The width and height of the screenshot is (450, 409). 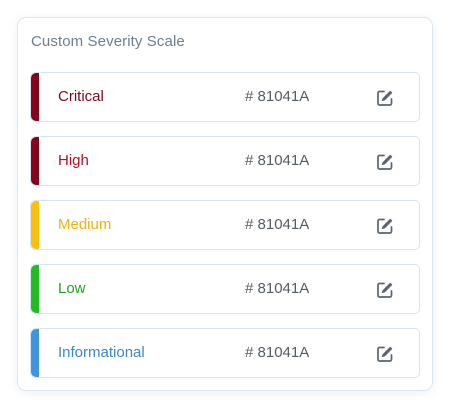 I want to click on card-title: Custom Severity Scale, so click(x=108, y=41).